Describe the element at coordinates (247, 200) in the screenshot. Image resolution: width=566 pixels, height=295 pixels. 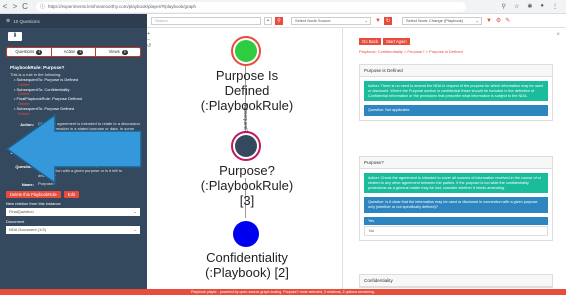
I see `node-label-line: [3]` at that location.